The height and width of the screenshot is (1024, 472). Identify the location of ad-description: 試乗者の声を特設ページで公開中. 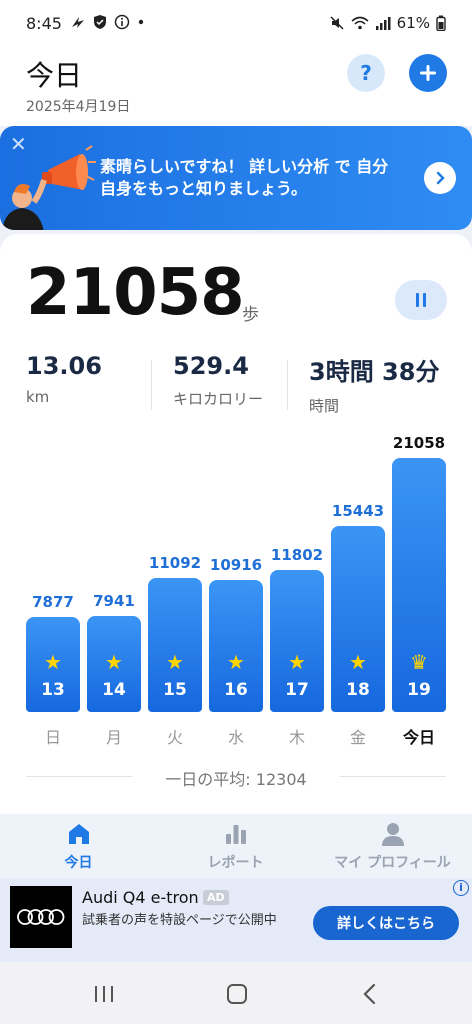
(179, 920).